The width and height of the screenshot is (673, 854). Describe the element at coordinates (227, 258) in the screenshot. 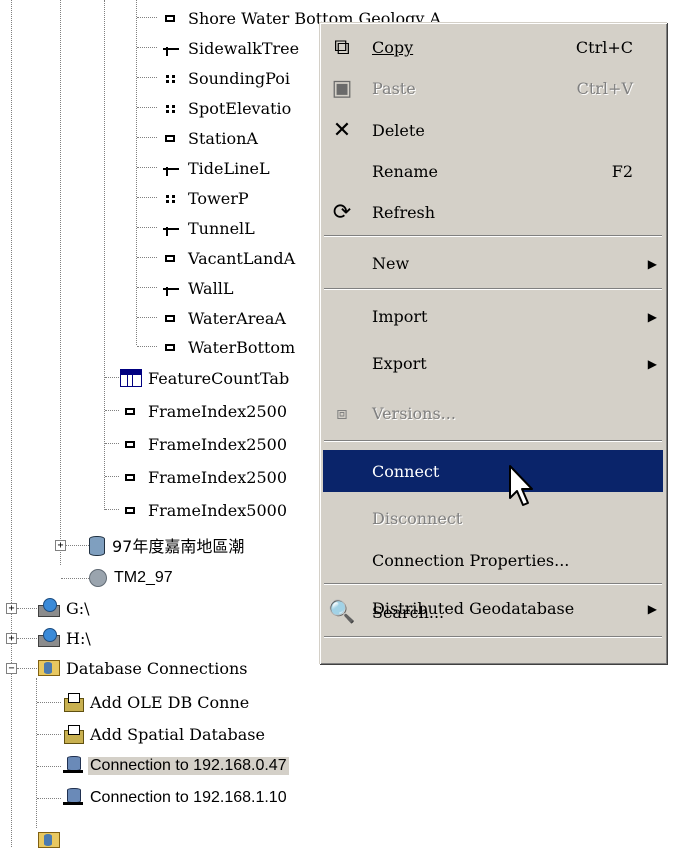

I see `tree-item-vacantland: VacantLandA` at that location.